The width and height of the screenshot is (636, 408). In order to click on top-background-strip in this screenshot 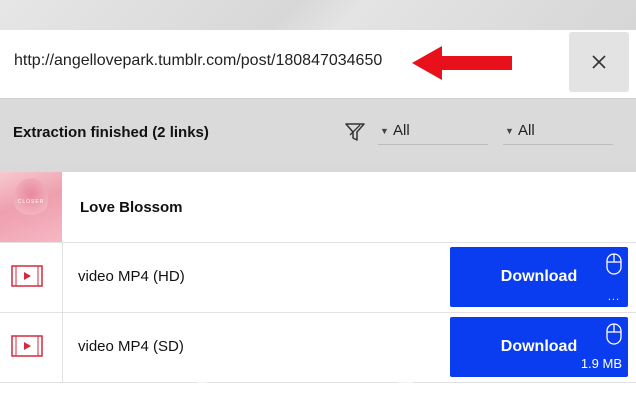, I will do `click(318, 15)`.